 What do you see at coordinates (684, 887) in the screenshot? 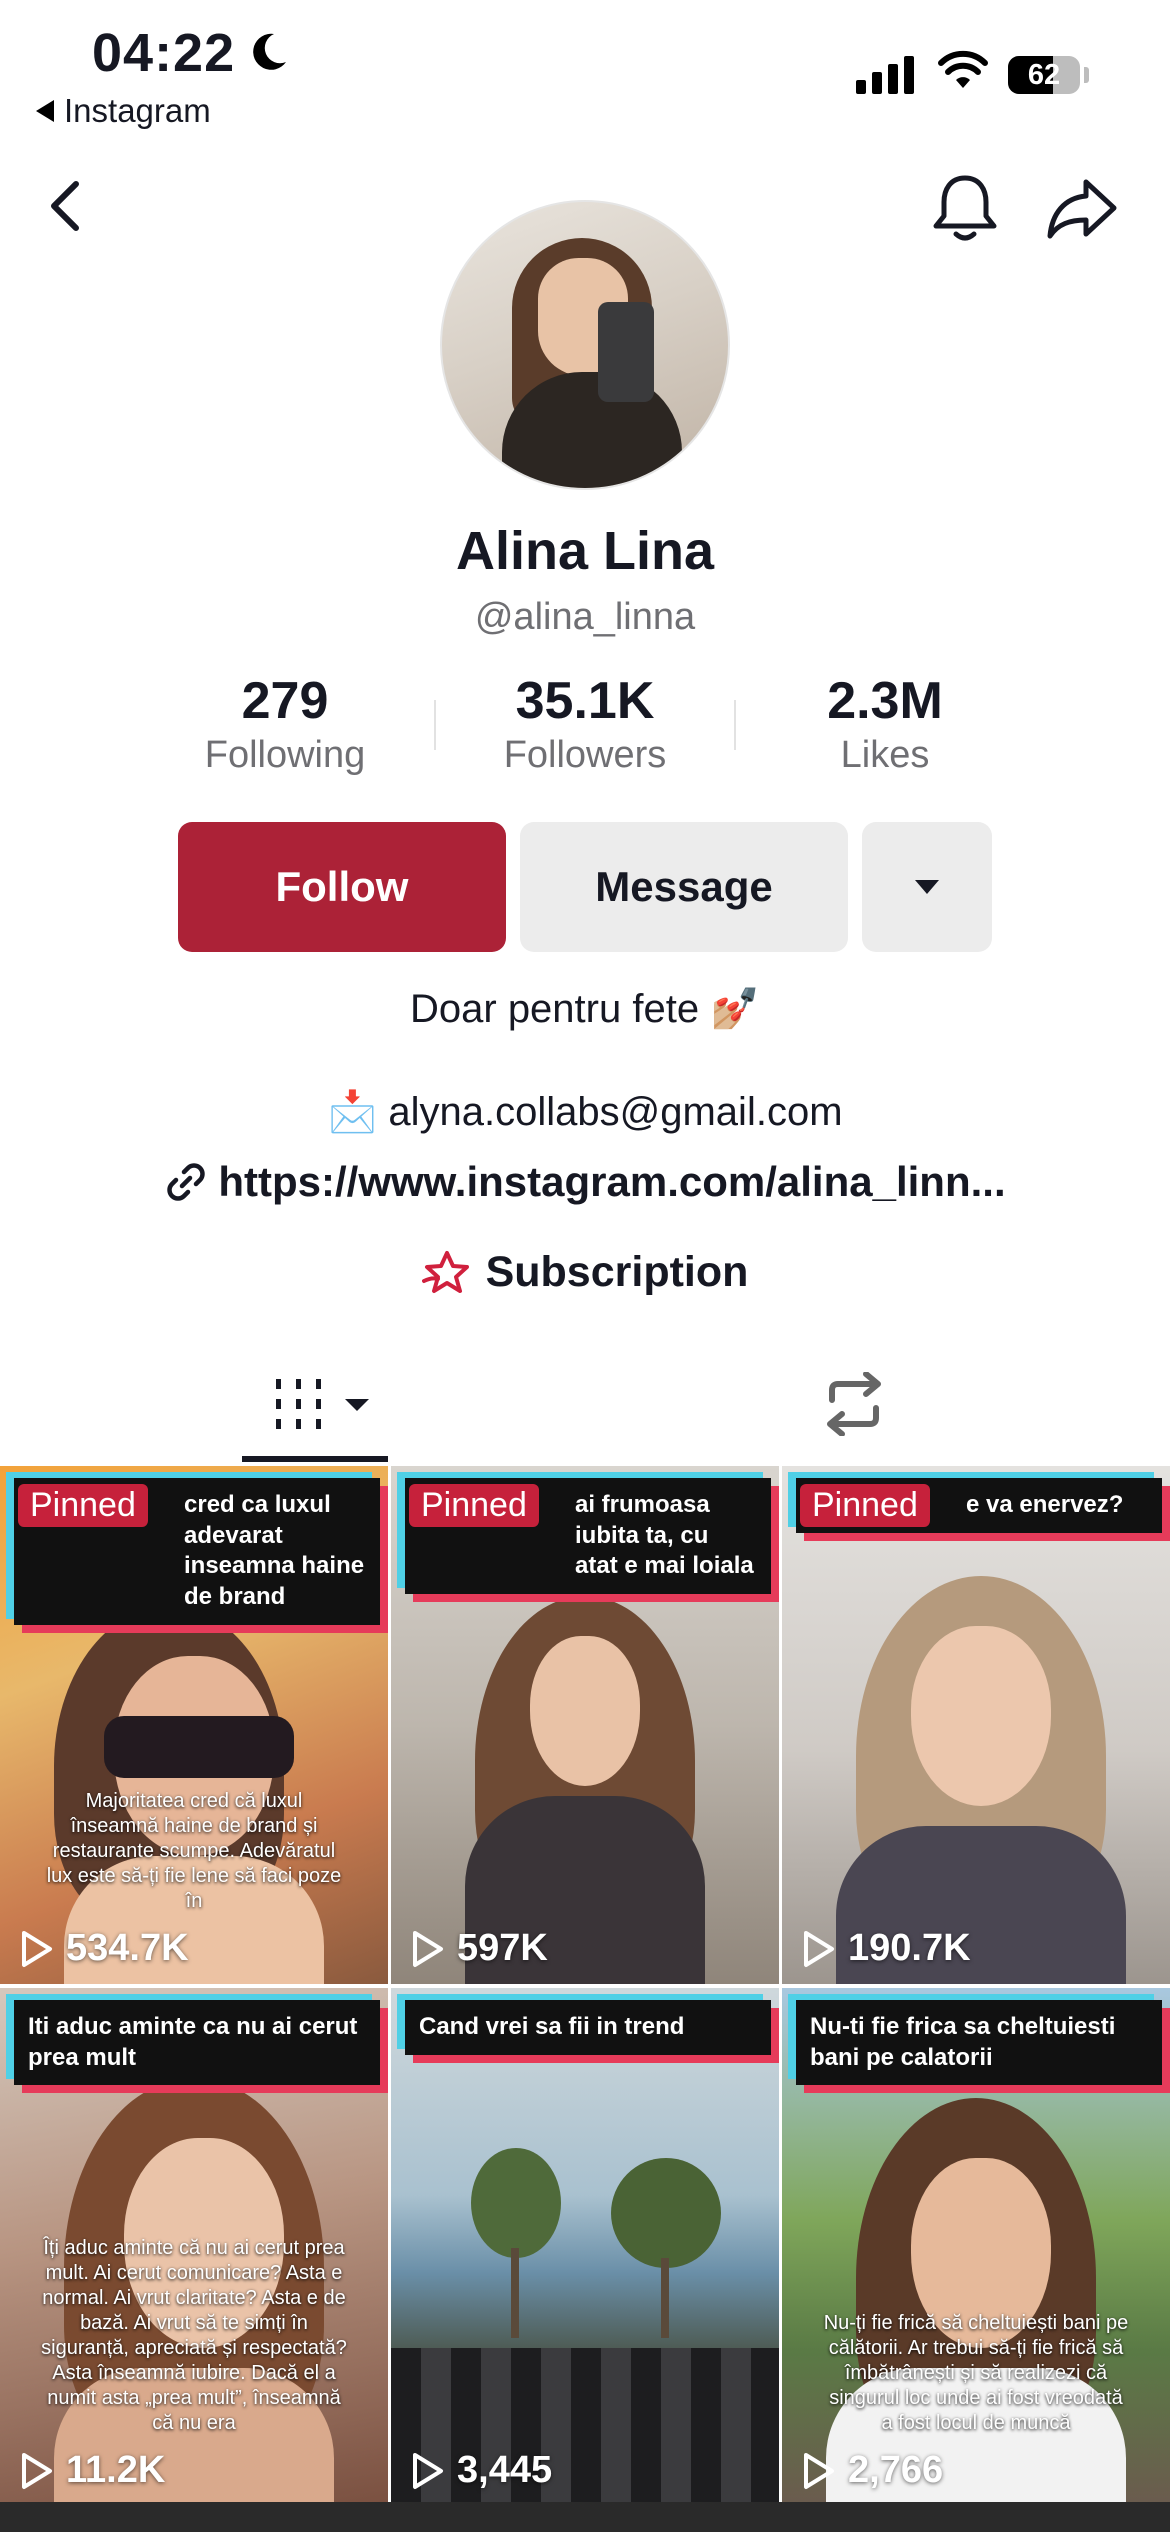
I see `message-button: Message` at bounding box center [684, 887].